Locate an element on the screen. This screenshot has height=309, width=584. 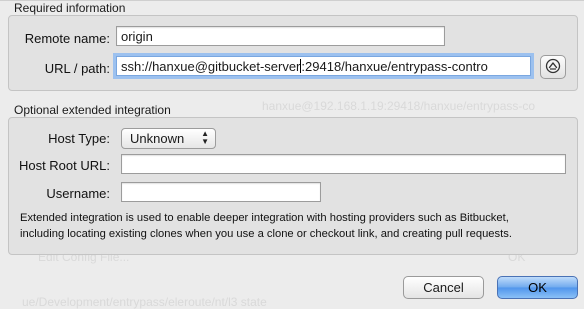
url-text-after-cursor: :29418/hanxue/entrypass-contro is located at coordinates (394, 66).